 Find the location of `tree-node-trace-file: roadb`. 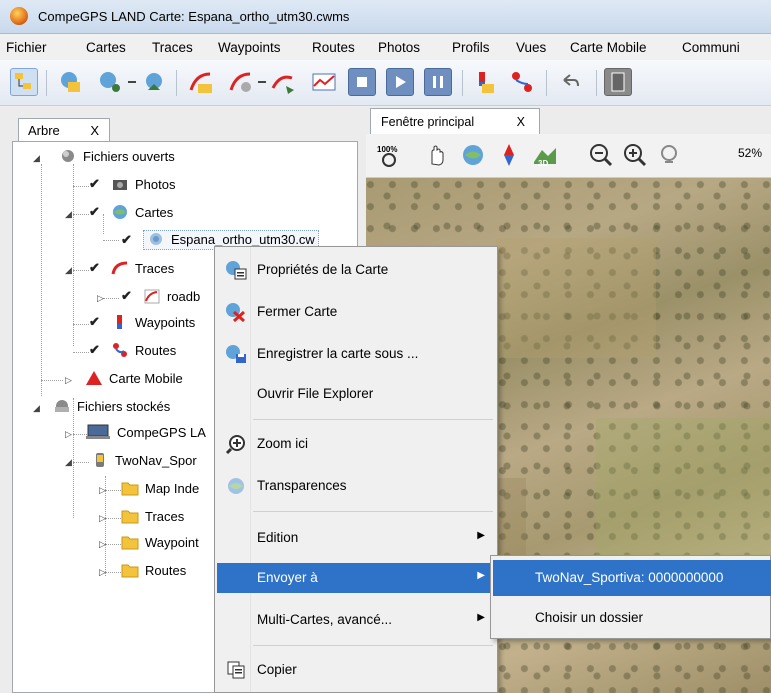

tree-node-trace-file: roadb is located at coordinates (171, 298).